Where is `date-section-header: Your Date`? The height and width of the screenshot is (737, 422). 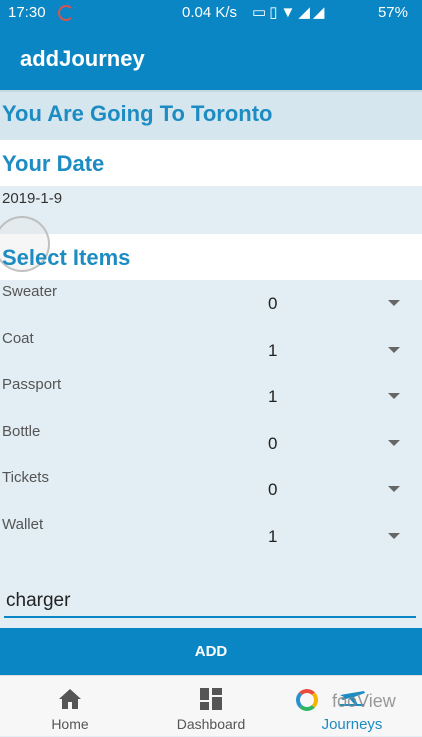
date-section-header: Your Date is located at coordinates (211, 163).